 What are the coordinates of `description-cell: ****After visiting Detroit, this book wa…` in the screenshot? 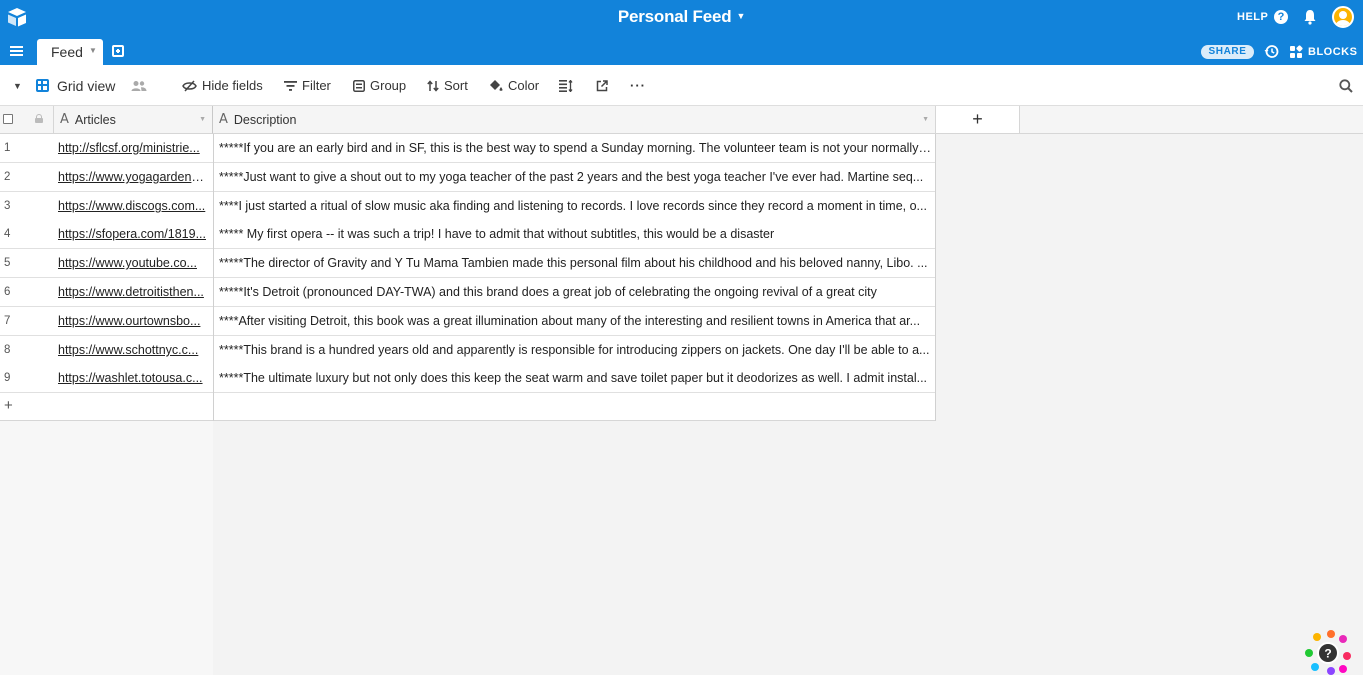 It's located at (575, 321).